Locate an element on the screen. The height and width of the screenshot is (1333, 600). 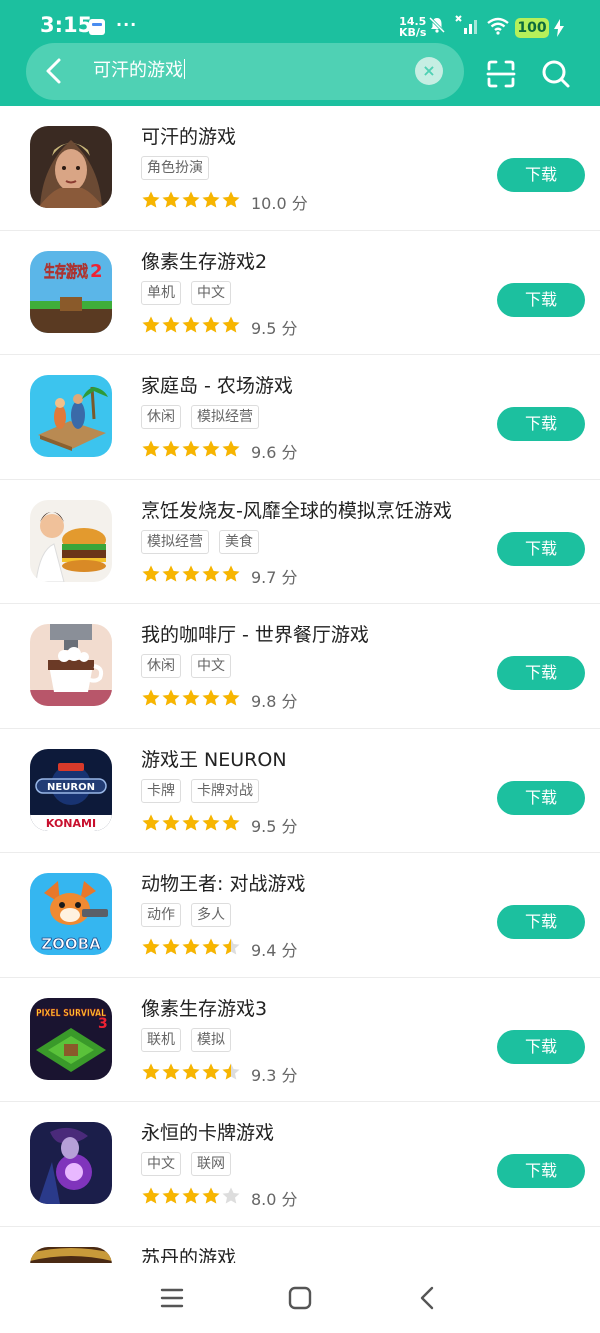
app-tag: 角色扮演 is located at coordinates (175, 168).